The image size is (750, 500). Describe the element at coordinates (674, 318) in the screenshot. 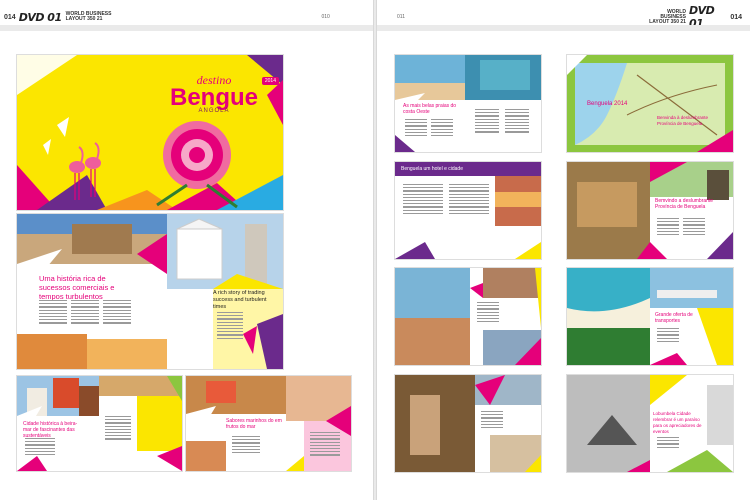

I see `spread-title: Grande oferta de transportes` at that location.